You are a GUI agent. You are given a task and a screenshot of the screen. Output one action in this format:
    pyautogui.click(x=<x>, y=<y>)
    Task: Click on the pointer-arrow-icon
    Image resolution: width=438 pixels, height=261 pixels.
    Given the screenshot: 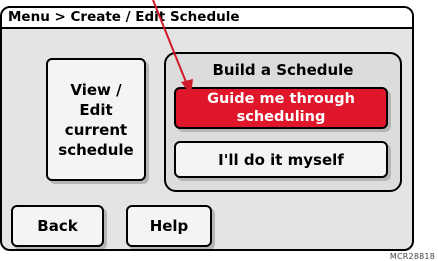 What is the action you would take?
    pyautogui.click(x=172, y=47)
    